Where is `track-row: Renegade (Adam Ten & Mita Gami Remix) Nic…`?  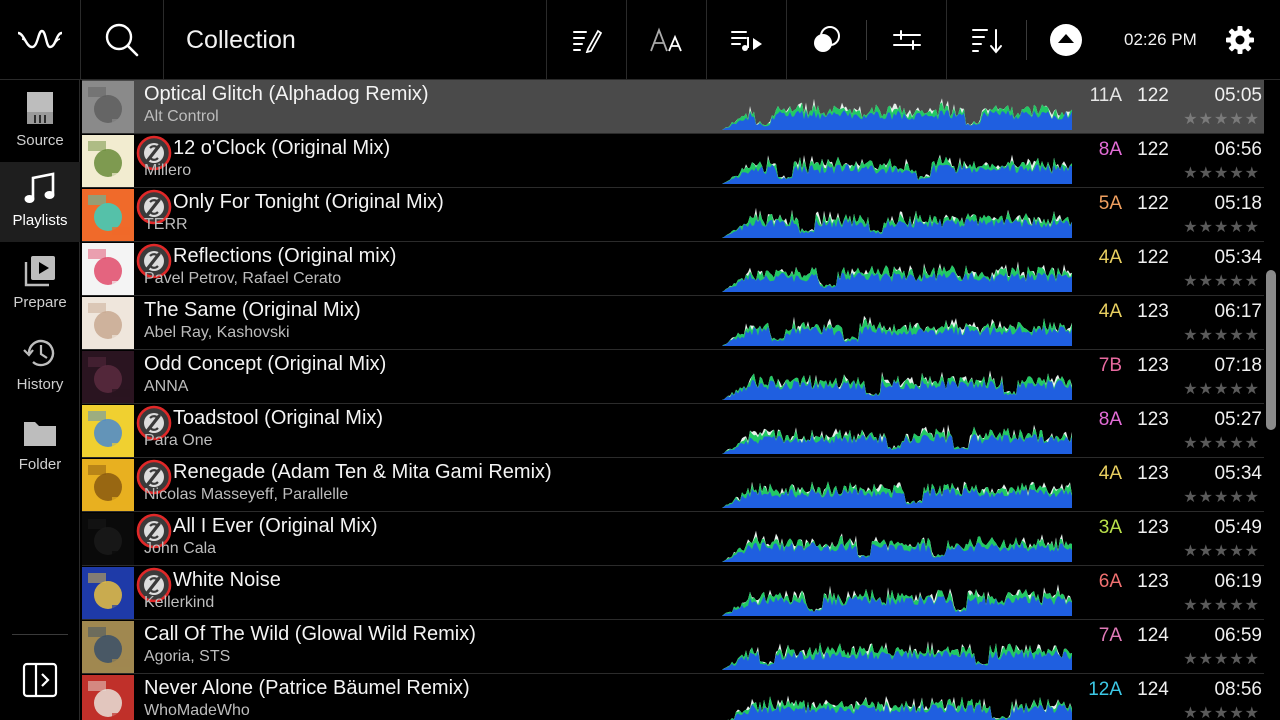
track-row: Renegade (Adam Ten & Mita Gami Remix) Nic… is located at coordinates (673, 485).